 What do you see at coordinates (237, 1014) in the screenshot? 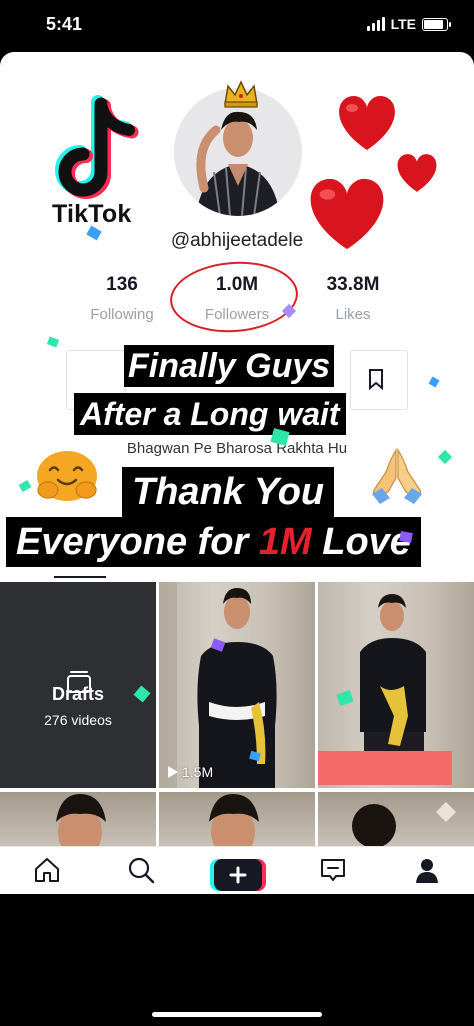
I see `home-indicator` at bounding box center [237, 1014].